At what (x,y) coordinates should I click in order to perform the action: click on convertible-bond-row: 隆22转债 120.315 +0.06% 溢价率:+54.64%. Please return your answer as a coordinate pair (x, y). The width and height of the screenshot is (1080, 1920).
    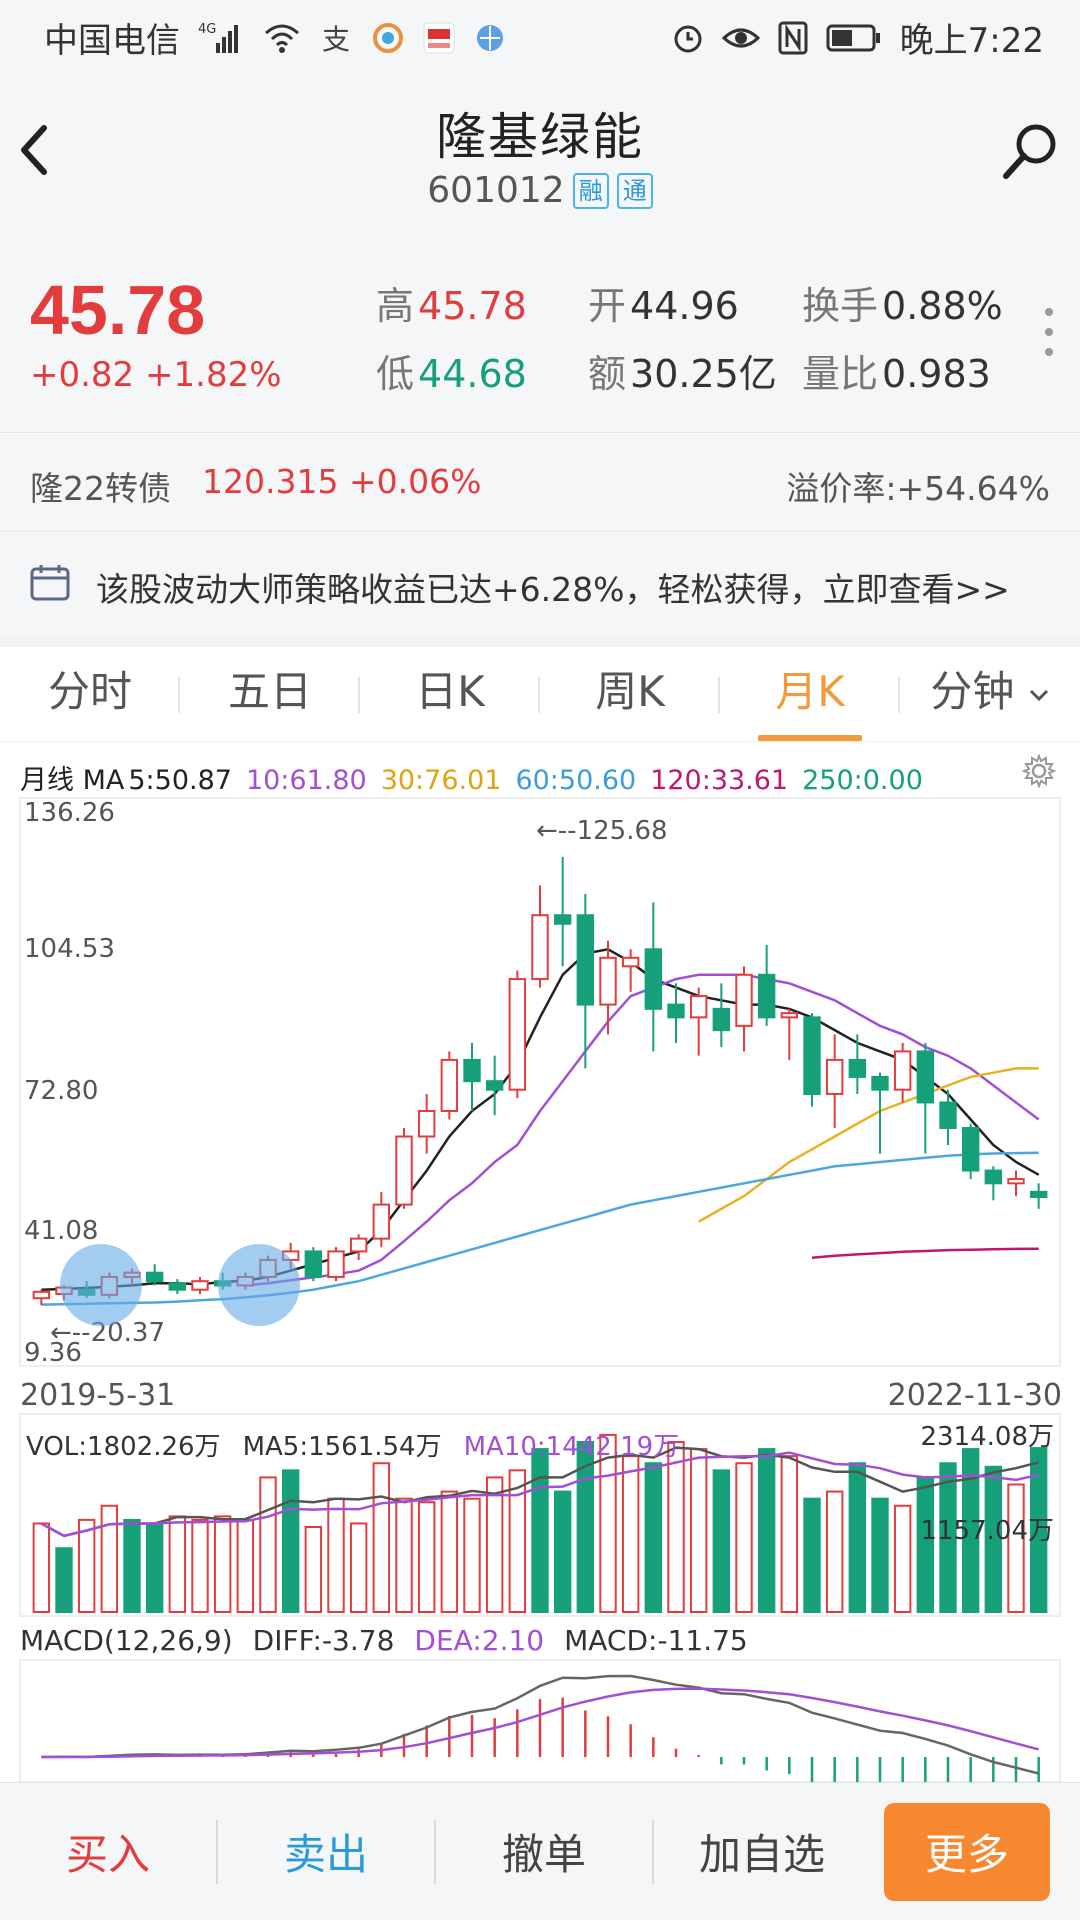
    Looking at the image, I should click on (540, 483).